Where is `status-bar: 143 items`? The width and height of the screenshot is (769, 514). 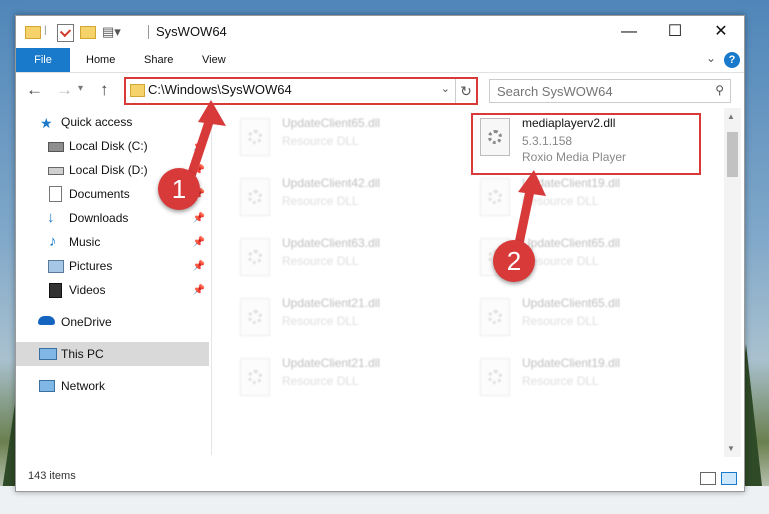 status-bar: 143 items is located at coordinates (380, 477).